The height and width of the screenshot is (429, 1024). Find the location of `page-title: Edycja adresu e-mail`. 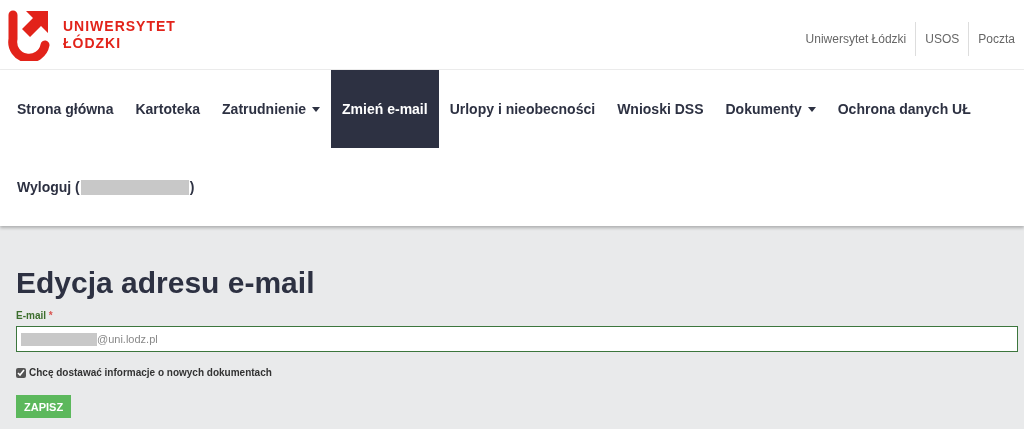

page-title: Edycja adresu e-mail is located at coordinates (166, 283).